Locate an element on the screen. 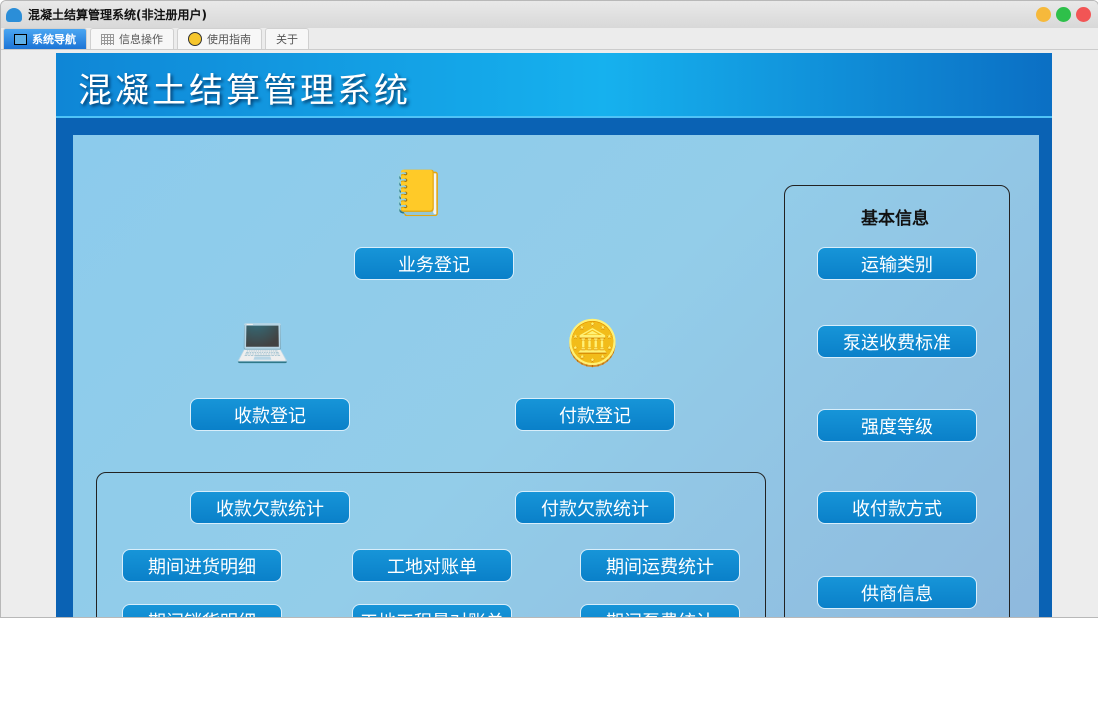 Image resolution: width=1098 pixels, height=711 pixels. tab-about: 关于 is located at coordinates (287, 38).